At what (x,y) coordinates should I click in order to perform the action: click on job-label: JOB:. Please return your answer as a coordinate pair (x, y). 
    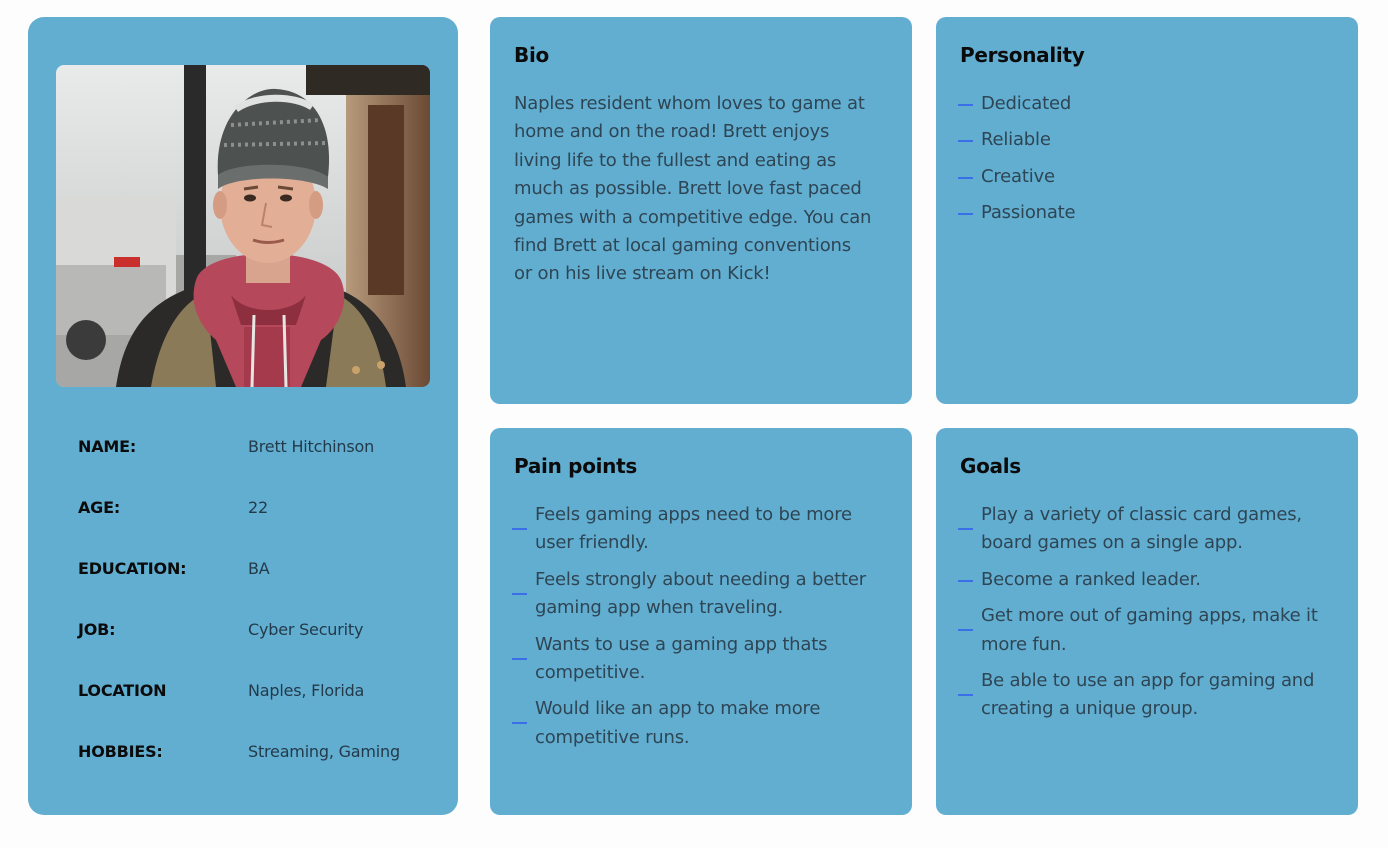
    Looking at the image, I should click on (97, 629).